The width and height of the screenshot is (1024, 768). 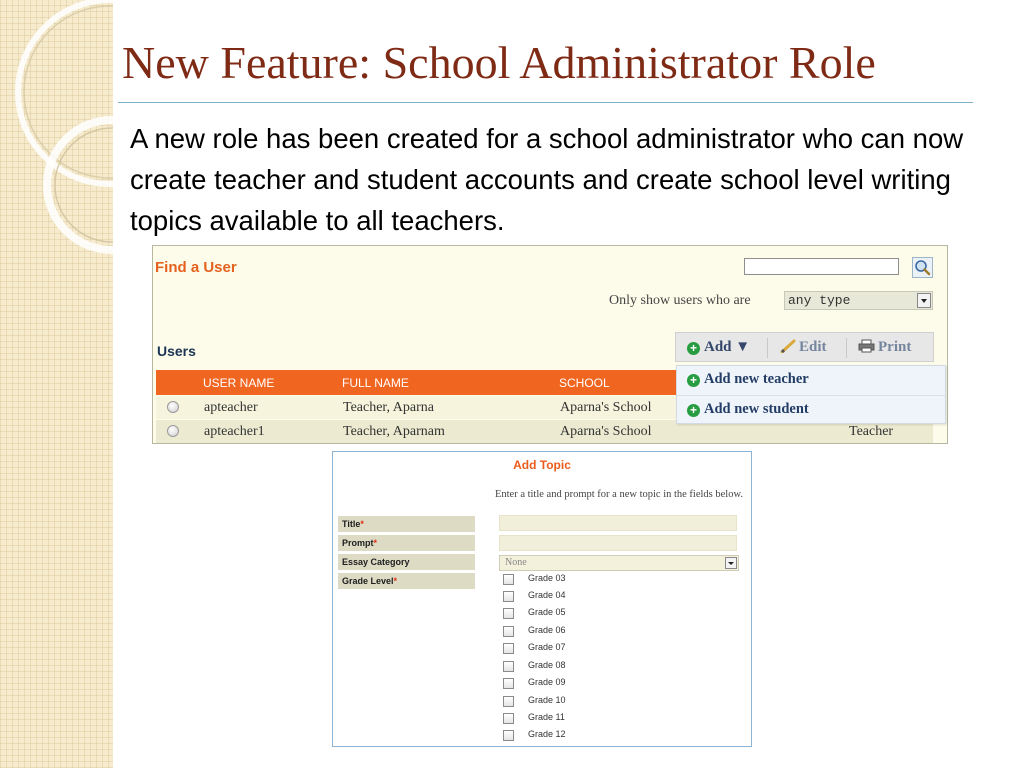 I want to click on user-search-input, so click(x=821, y=266).